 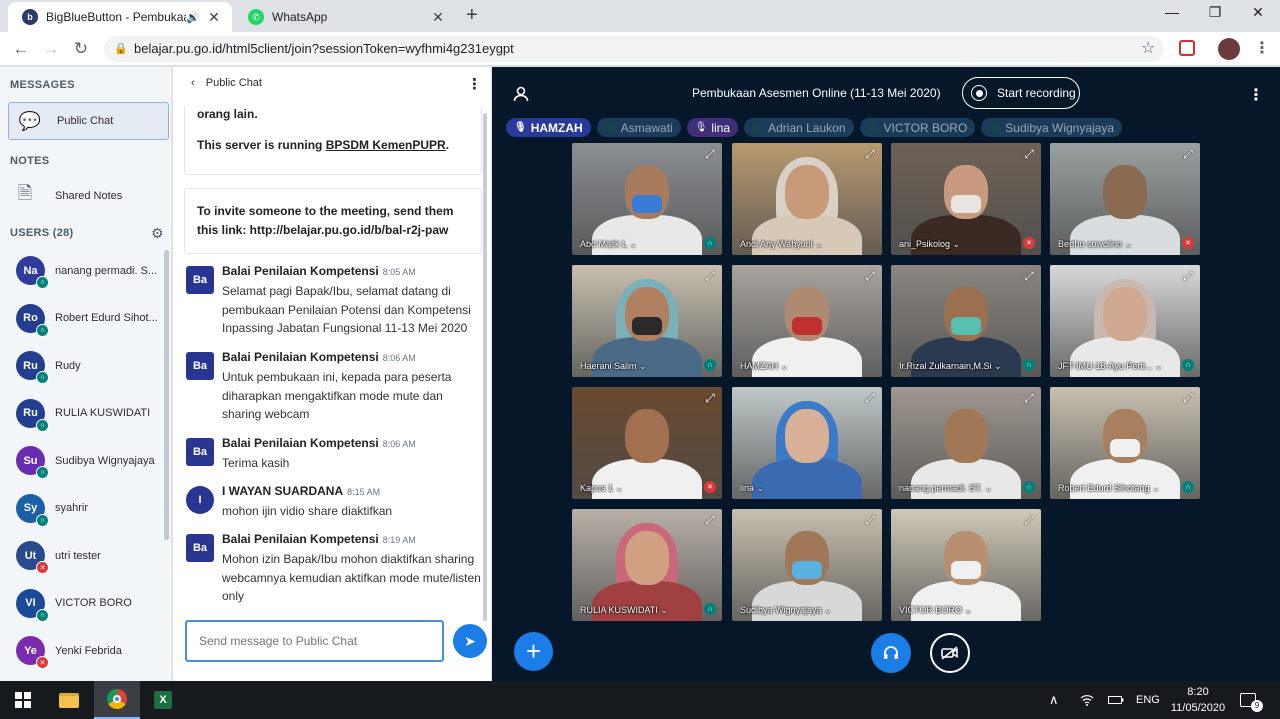 I want to click on video-tile: ⤢ Haerani Salim ⌄ ∩, so click(x=647, y=321).